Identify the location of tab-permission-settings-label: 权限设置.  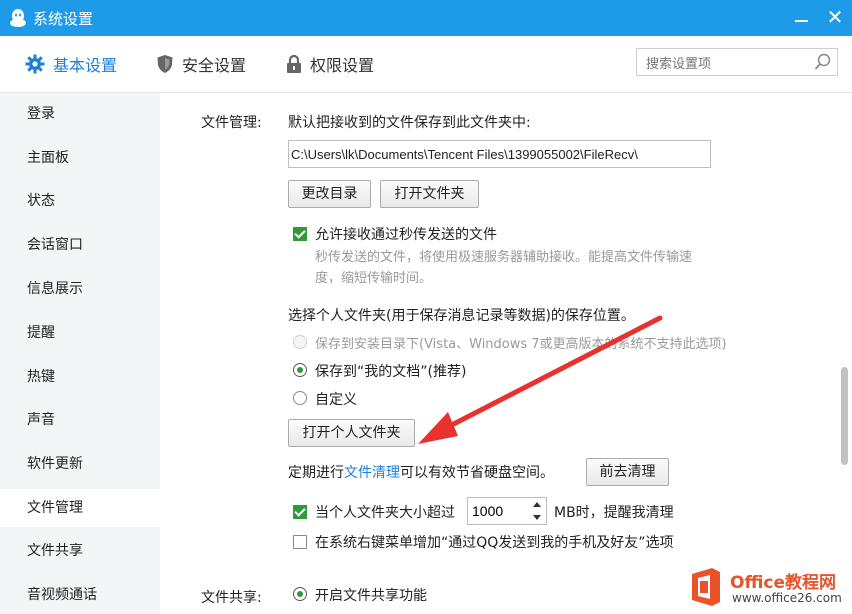
(342, 65).